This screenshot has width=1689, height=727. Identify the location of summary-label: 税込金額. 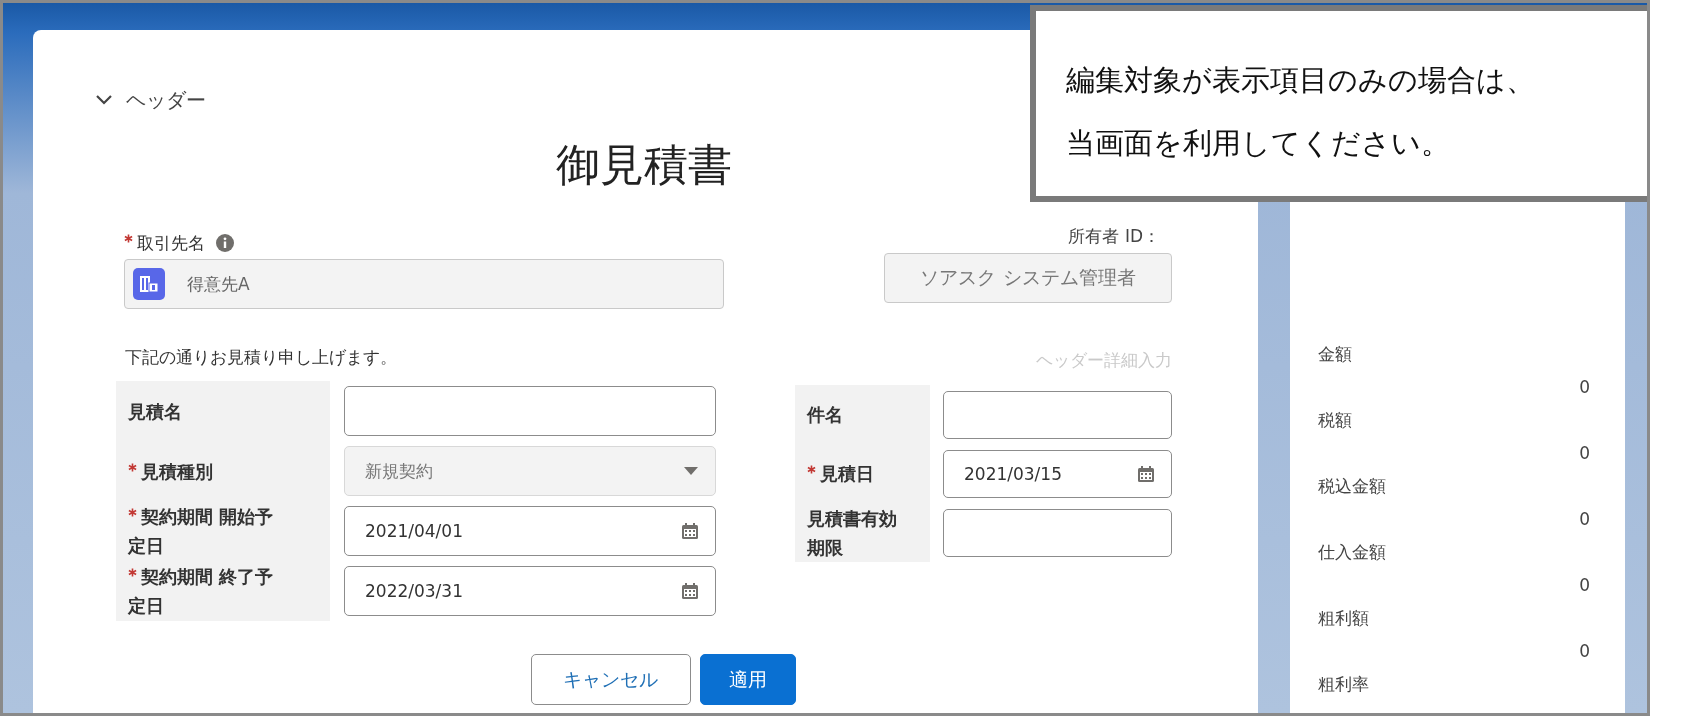
(1352, 486).